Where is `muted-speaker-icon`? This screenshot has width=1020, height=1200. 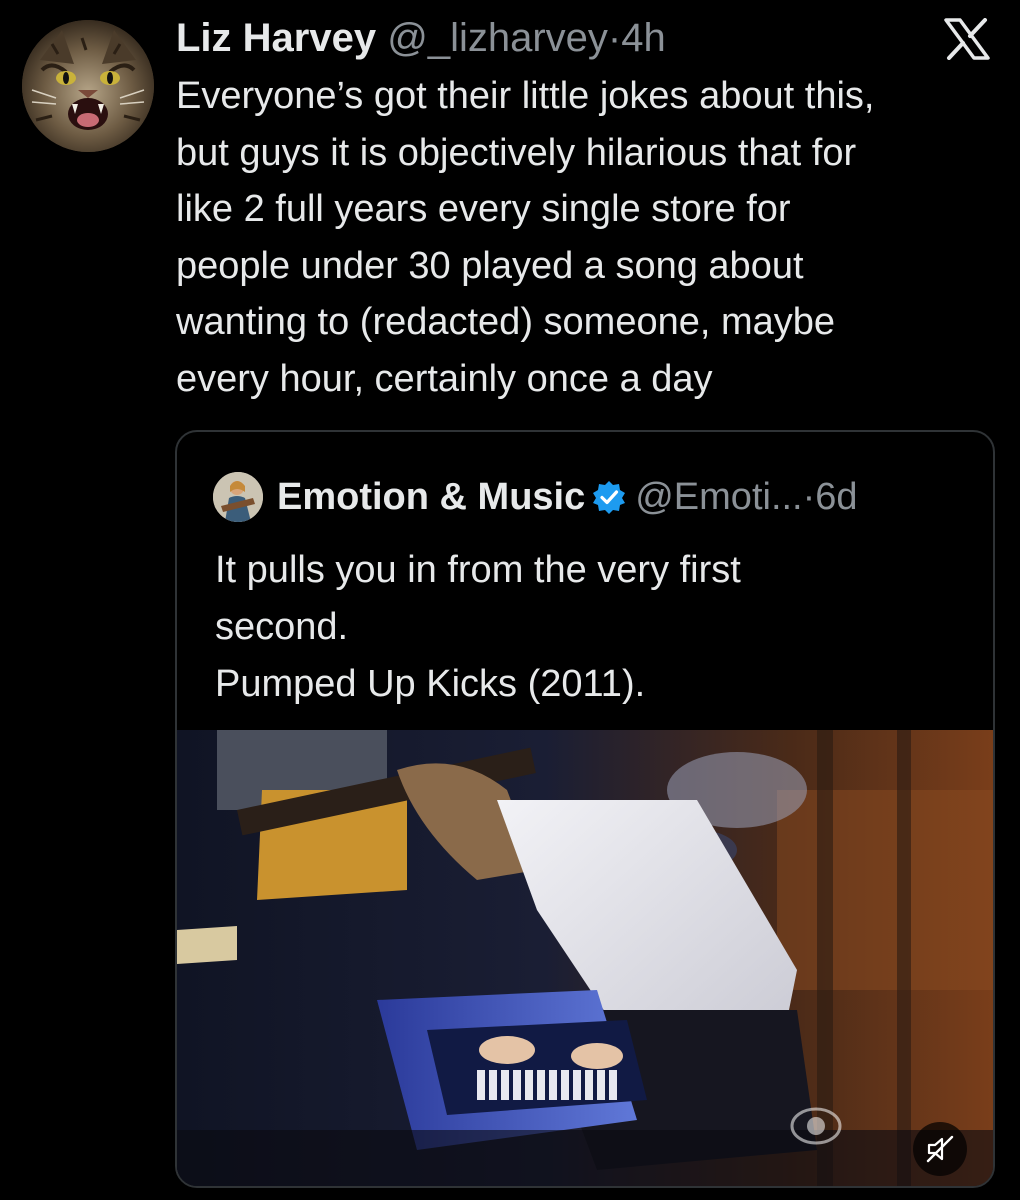 muted-speaker-icon is located at coordinates (940, 1149).